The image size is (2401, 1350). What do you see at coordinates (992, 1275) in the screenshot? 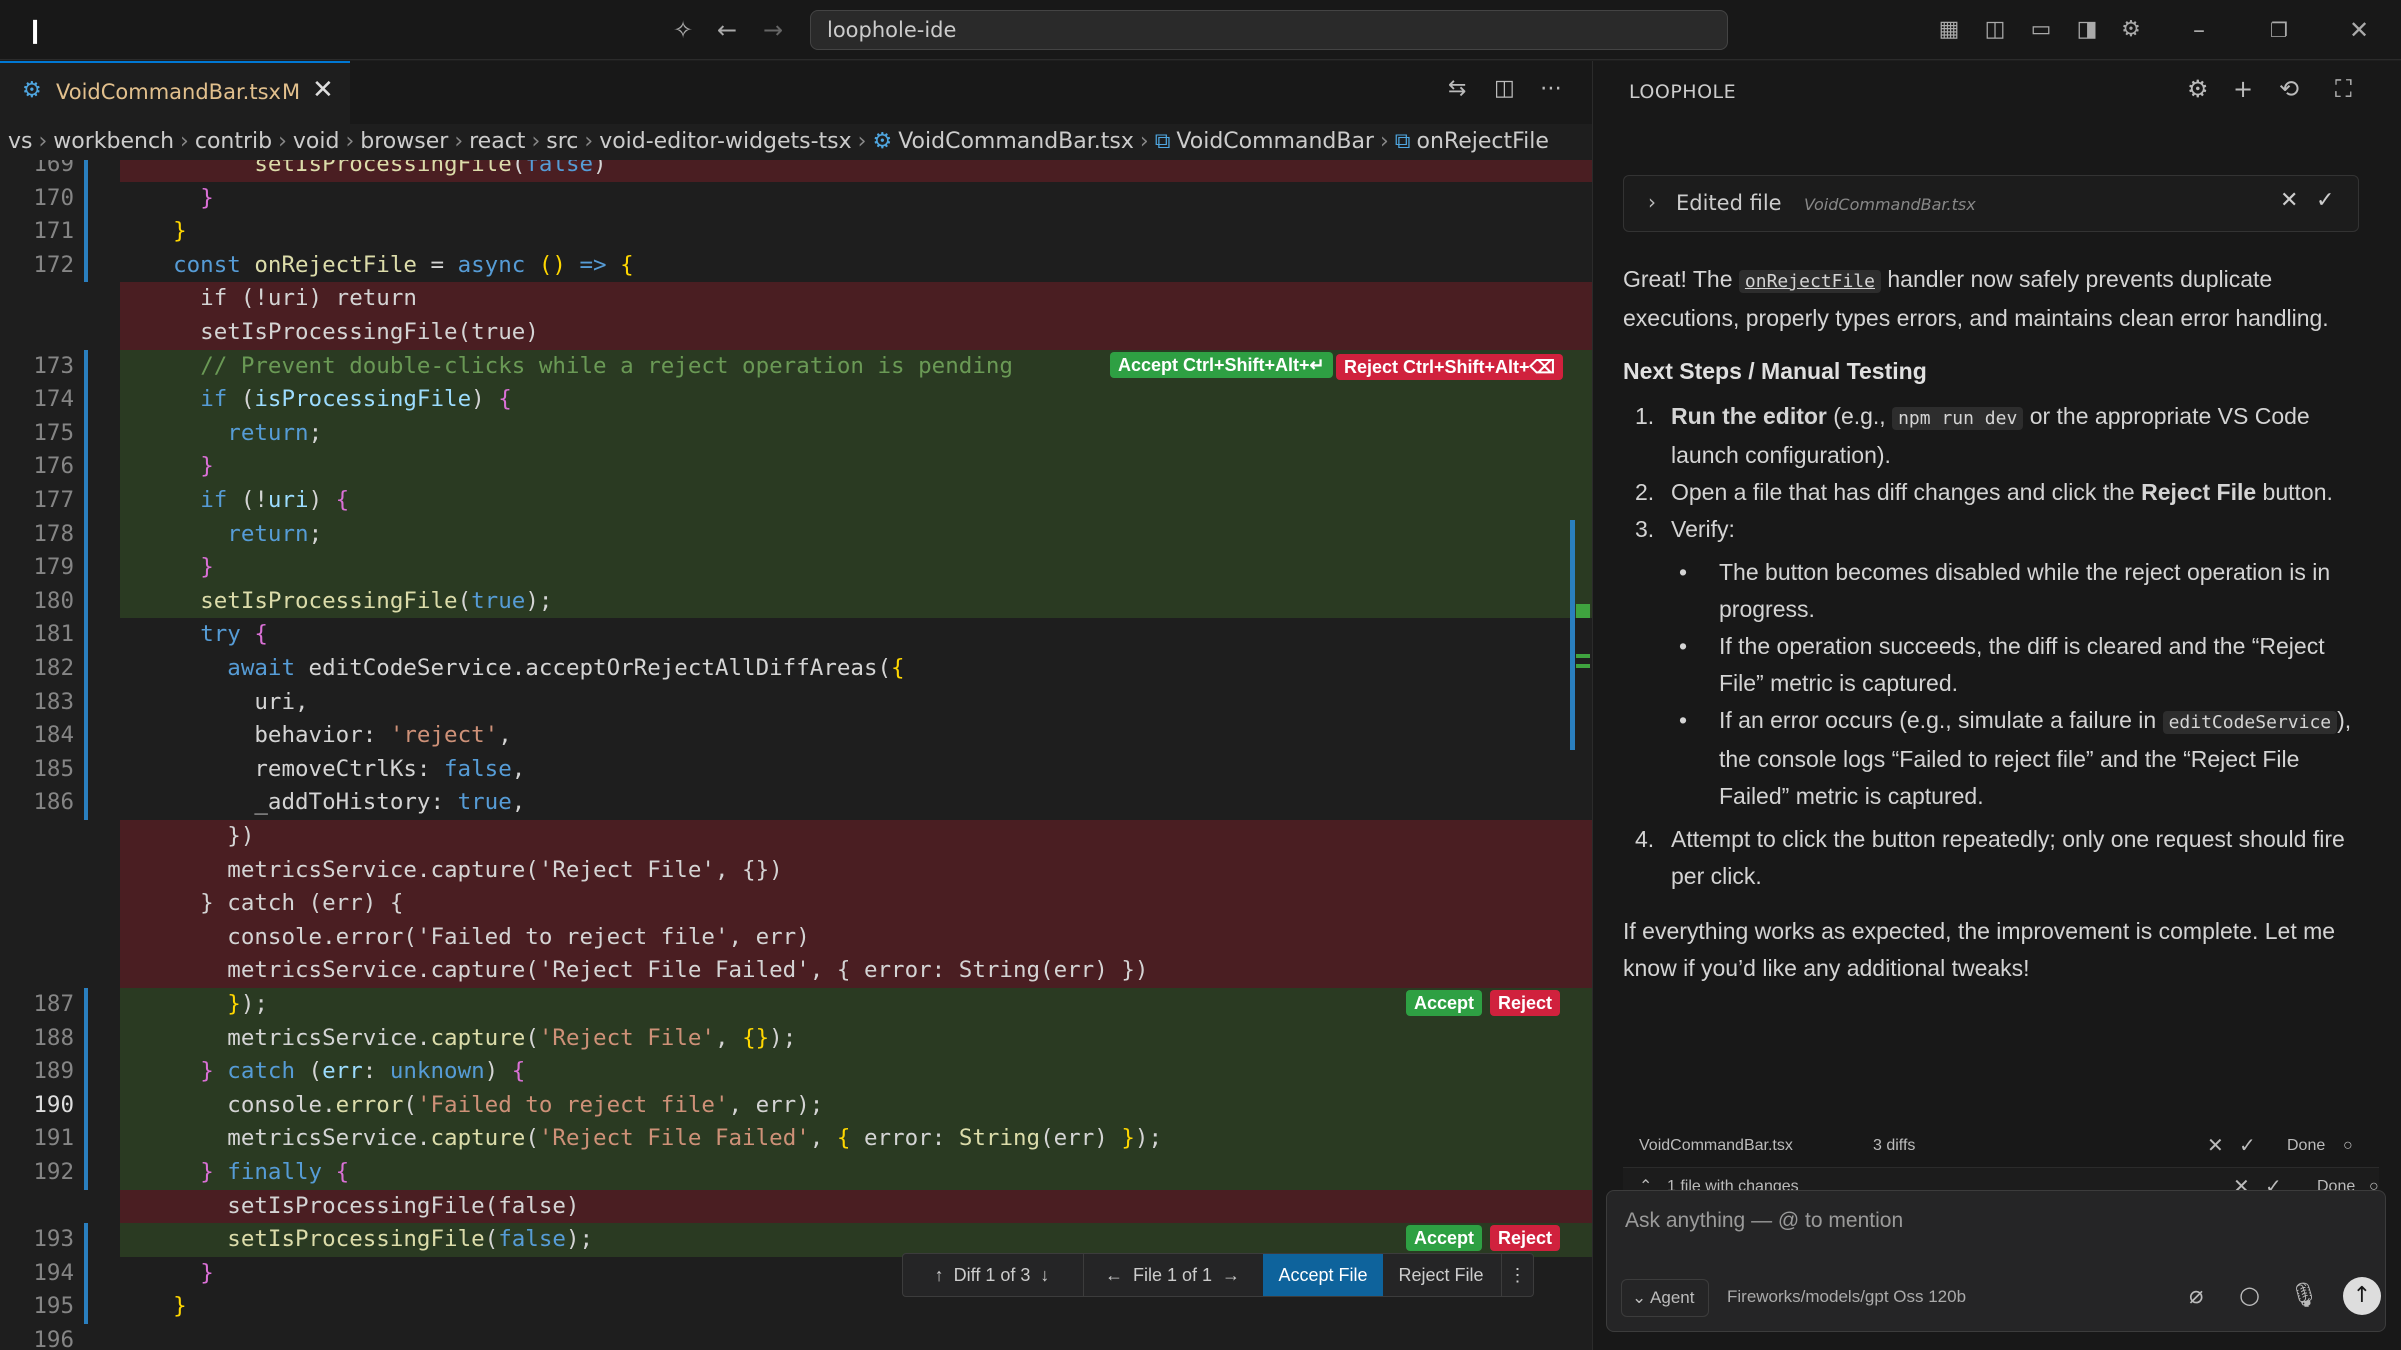
I see `diff-navigator: ↑ Diff 1 of 3 ↓` at bounding box center [992, 1275].